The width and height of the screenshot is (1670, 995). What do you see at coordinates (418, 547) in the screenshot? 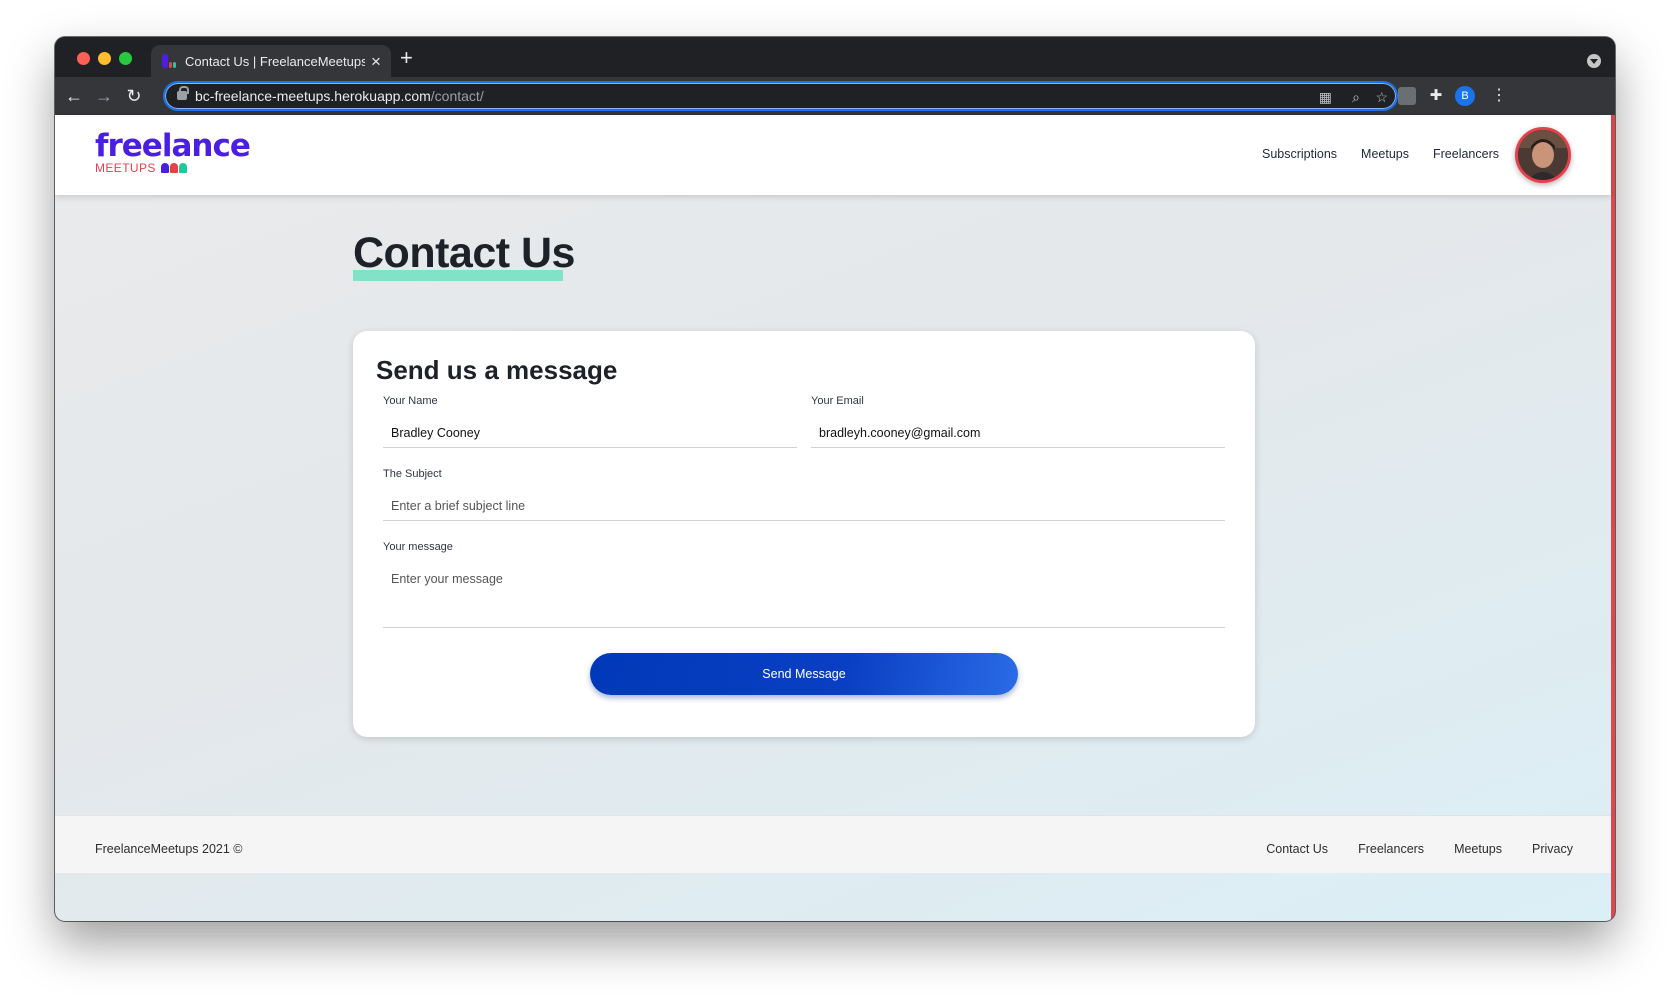
I see `message-label: Your message` at bounding box center [418, 547].